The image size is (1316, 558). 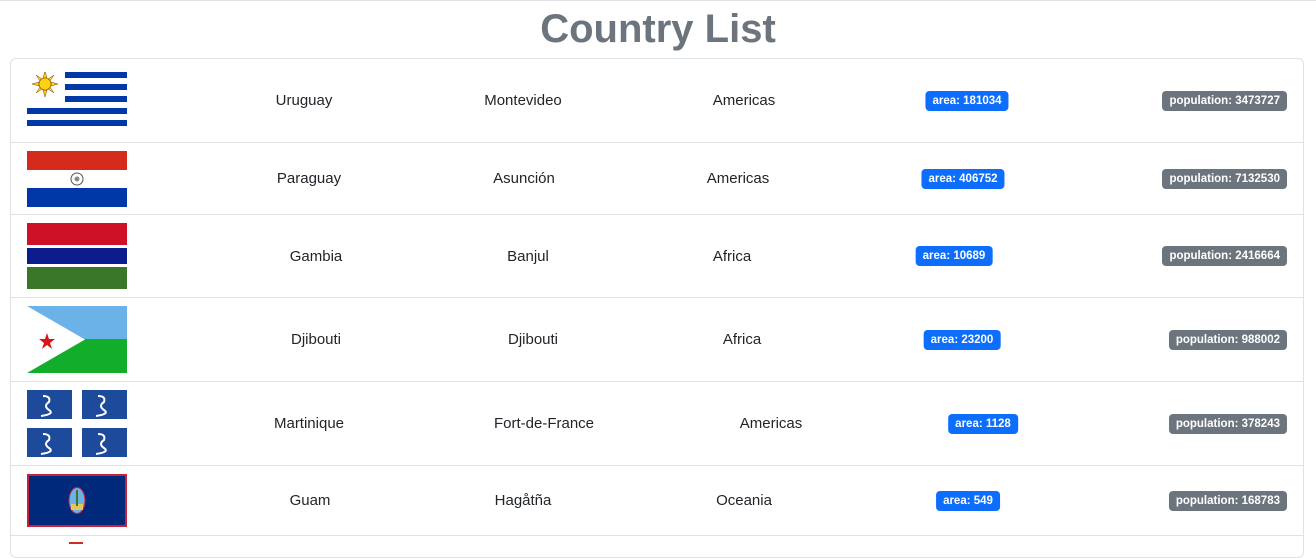 What do you see at coordinates (657, 546) in the screenshot?
I see `list-item` at bounding box center [657, 546].